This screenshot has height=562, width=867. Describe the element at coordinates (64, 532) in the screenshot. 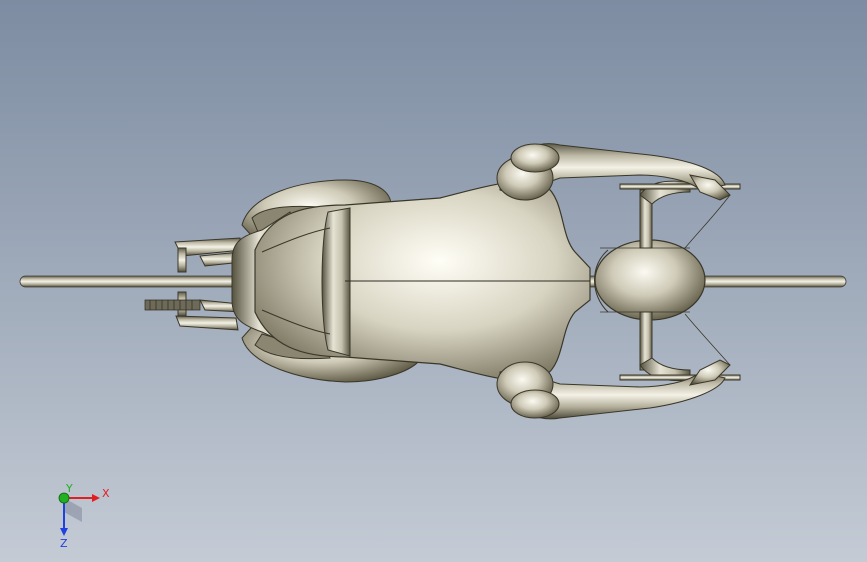

I see `z-axis-arrow` at that location.